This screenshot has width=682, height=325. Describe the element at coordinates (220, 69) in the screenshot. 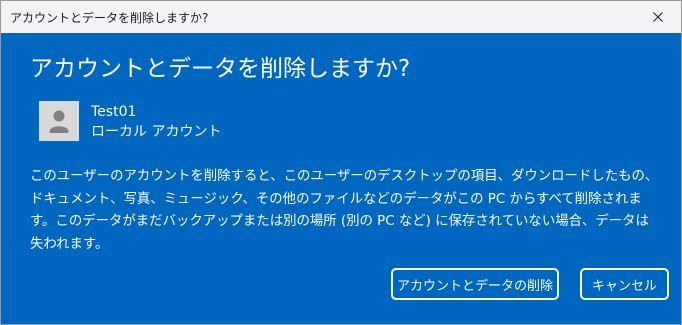

I see `dialog-heading: アカウントとデータを削除しますか?` at that location.